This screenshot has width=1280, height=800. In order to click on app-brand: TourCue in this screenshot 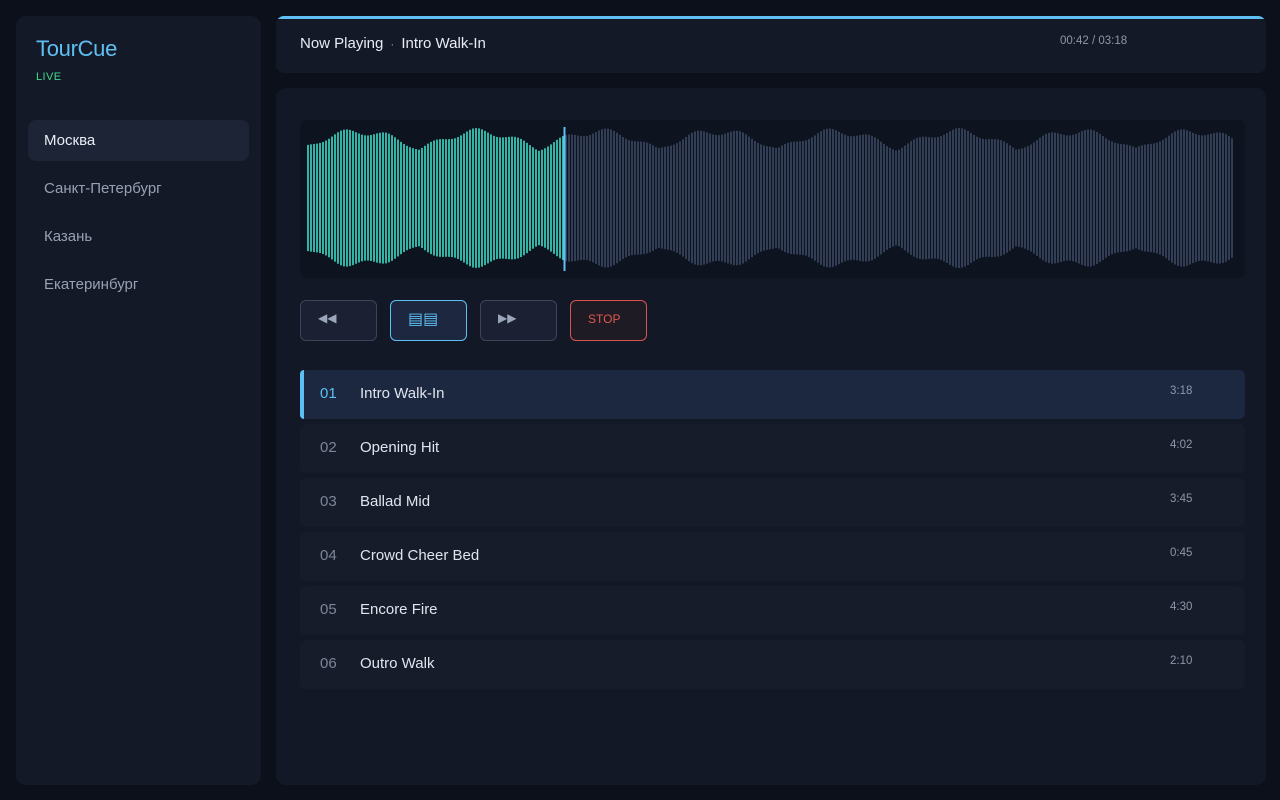, I will do `click(77, 48)`.